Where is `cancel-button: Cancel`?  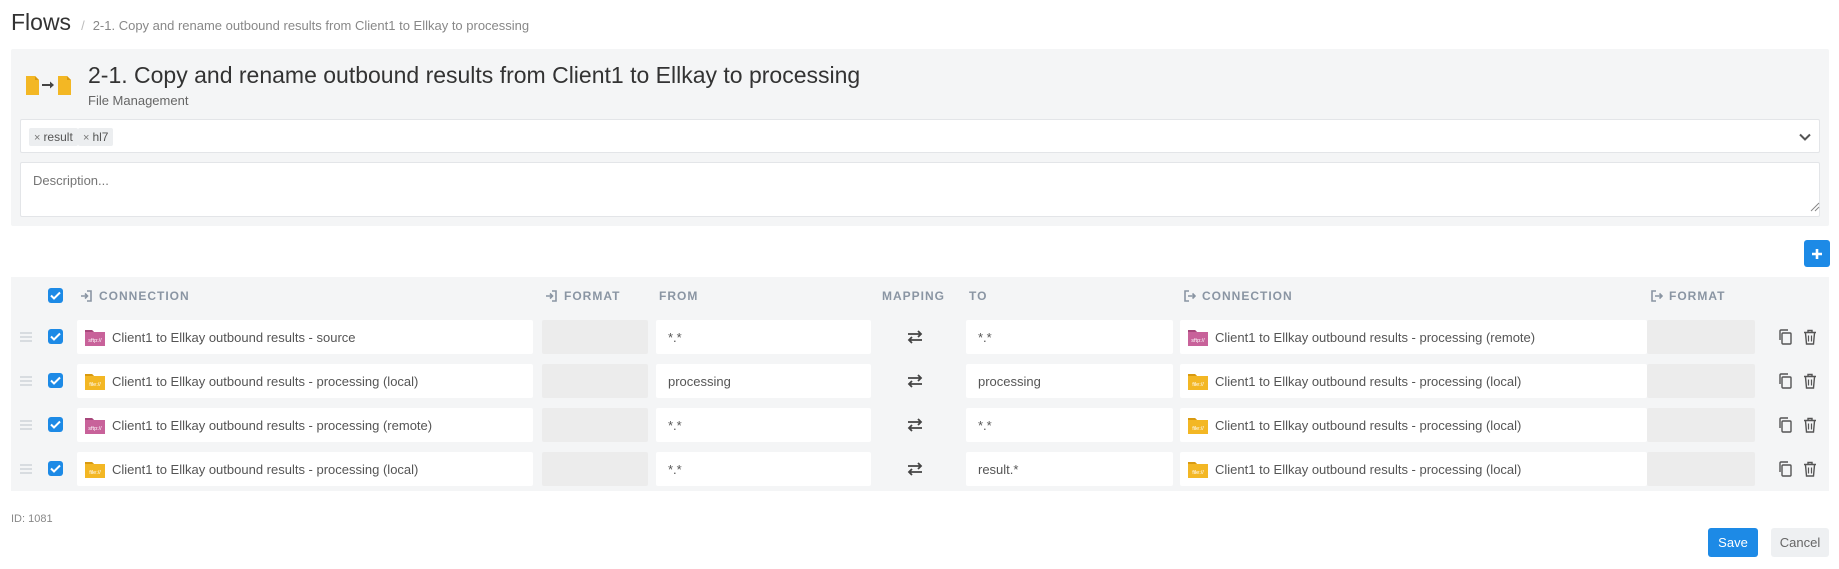 cancel-button: Cancel is located at coordinates (1800, 542).